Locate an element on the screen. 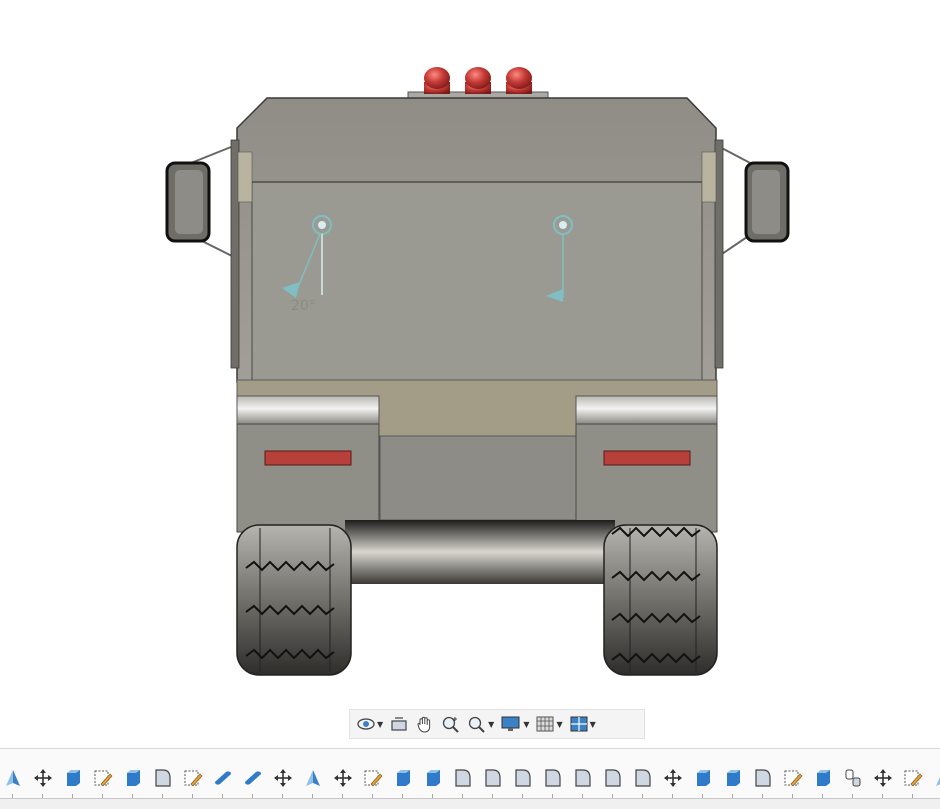  zoom-button is located at coordinates (451, 724).